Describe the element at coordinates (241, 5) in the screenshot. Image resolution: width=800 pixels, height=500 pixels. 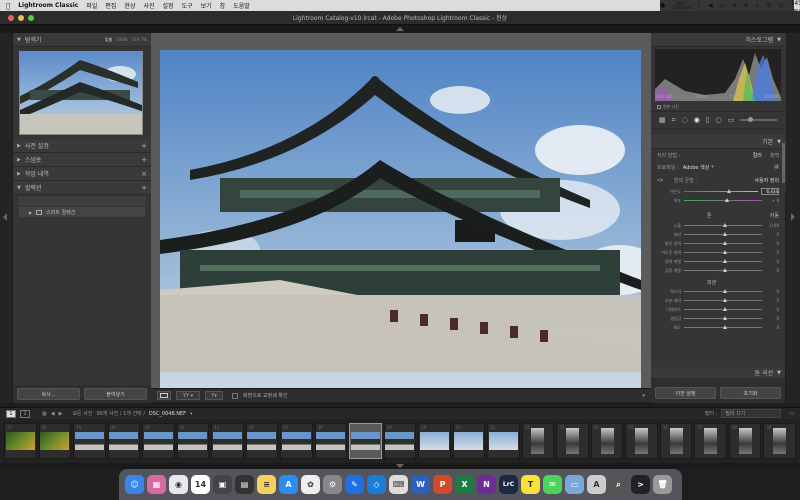
I see `menu-help: 도움말` at that location.